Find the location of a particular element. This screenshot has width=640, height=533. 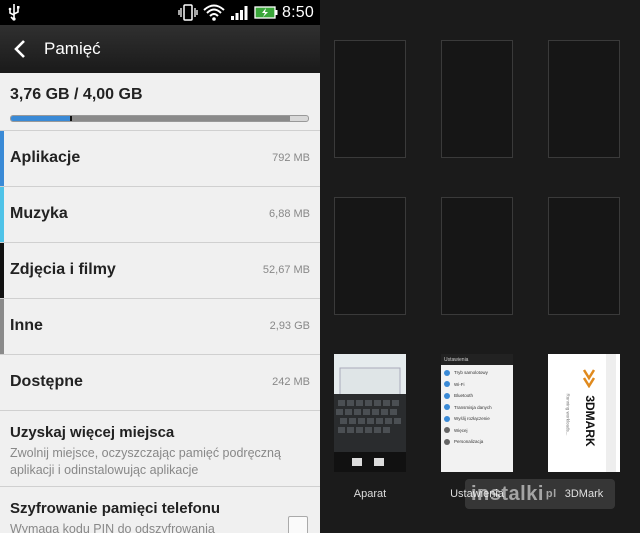

storage-summary: 3,76 GB / 4,00 GB is located at coordinates (160, 102).